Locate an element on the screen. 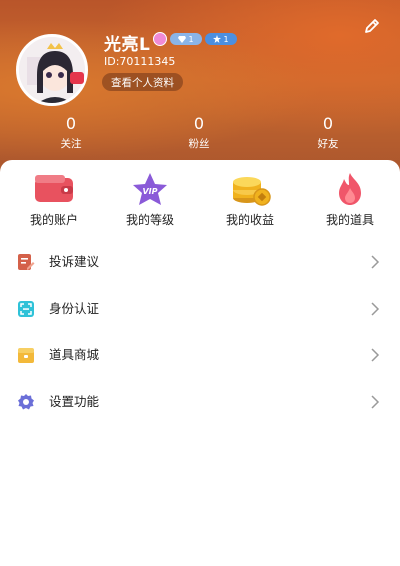 This screenshot has height=566, width=400. stat-fans-label: 粉丝 is located at coordinates (199, 144).